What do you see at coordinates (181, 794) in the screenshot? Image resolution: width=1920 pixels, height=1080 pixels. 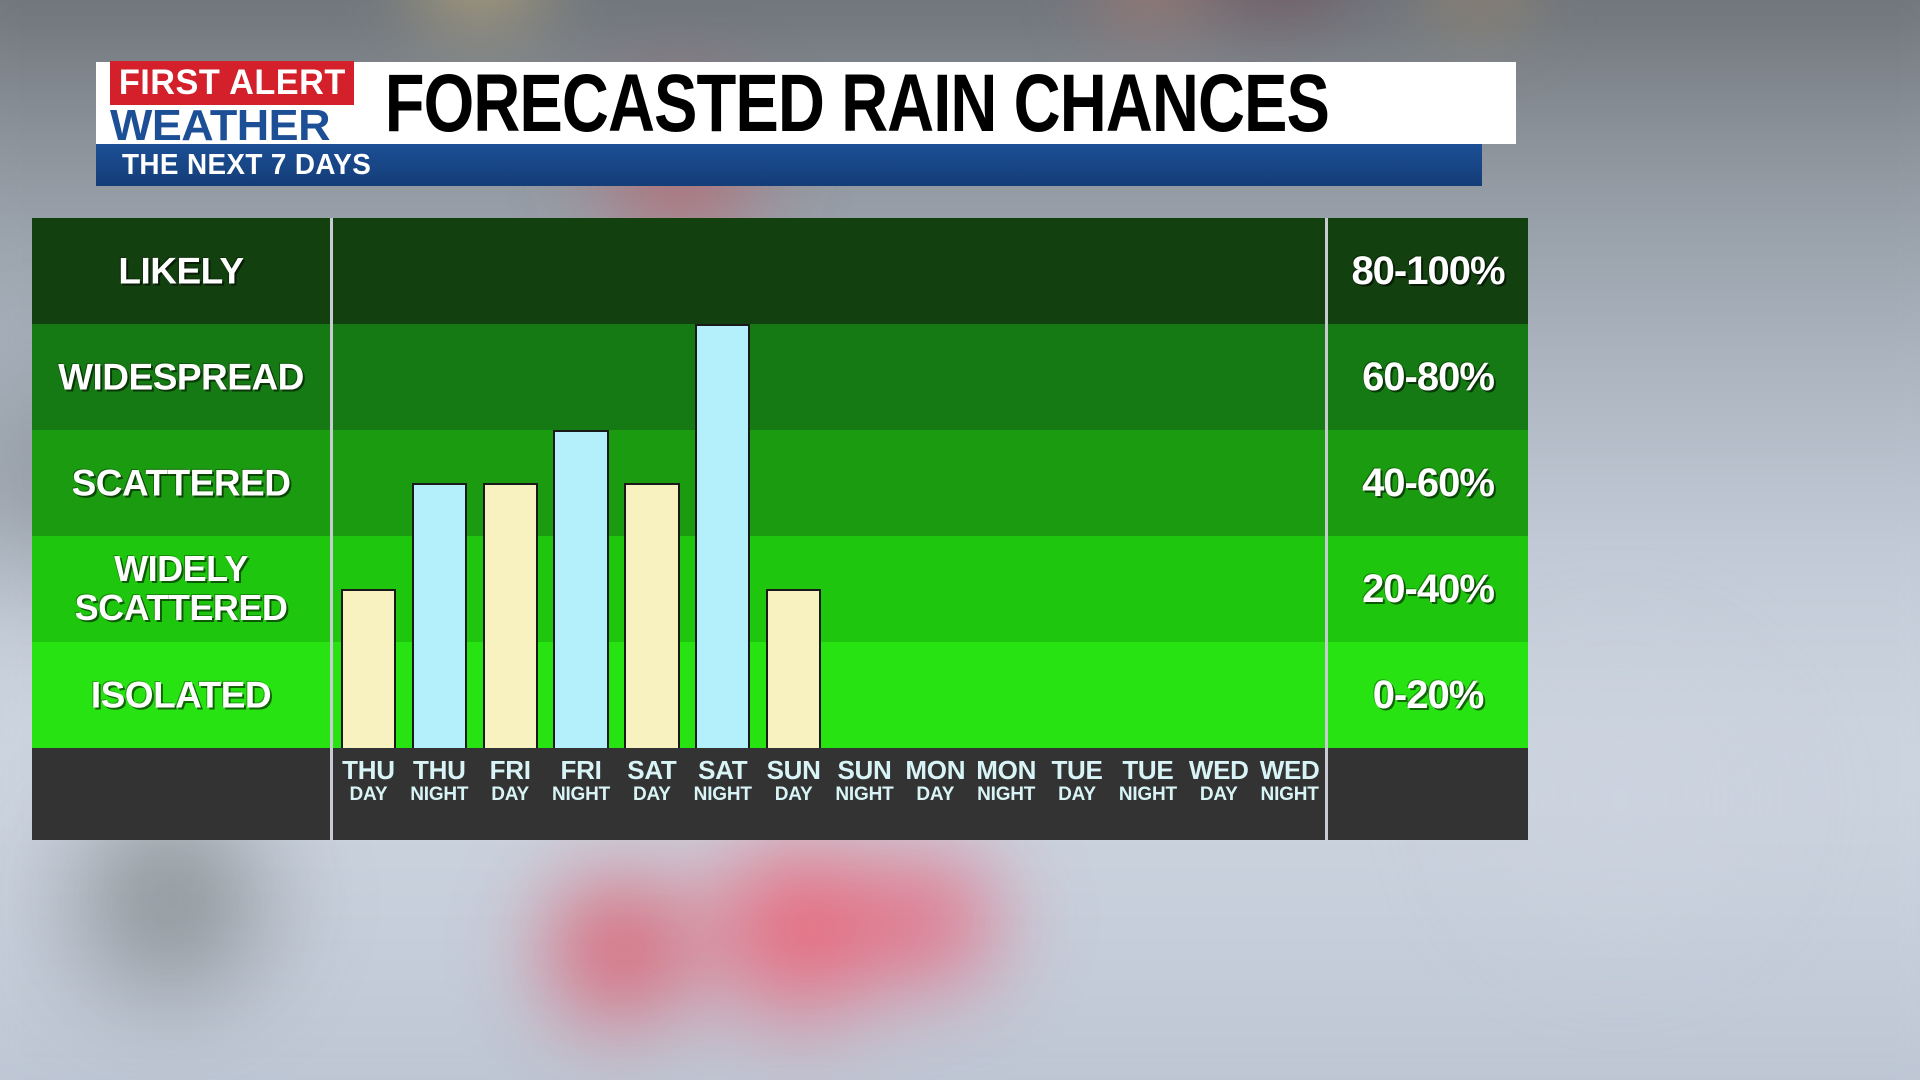 I see `axis-footer-left-pad` at bounding box center [181, 794].